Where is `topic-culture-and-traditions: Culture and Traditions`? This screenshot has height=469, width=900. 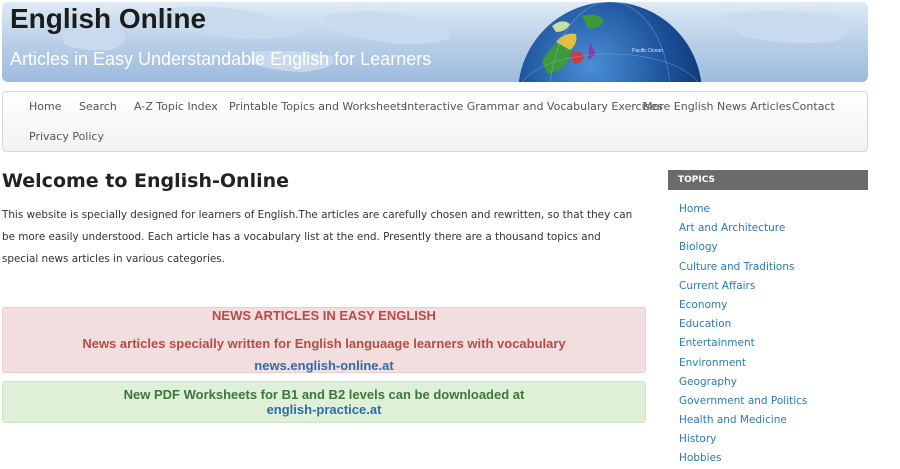
topic-culture-and-traditions: Culture and Traditions is located at coordinates (743, 267).